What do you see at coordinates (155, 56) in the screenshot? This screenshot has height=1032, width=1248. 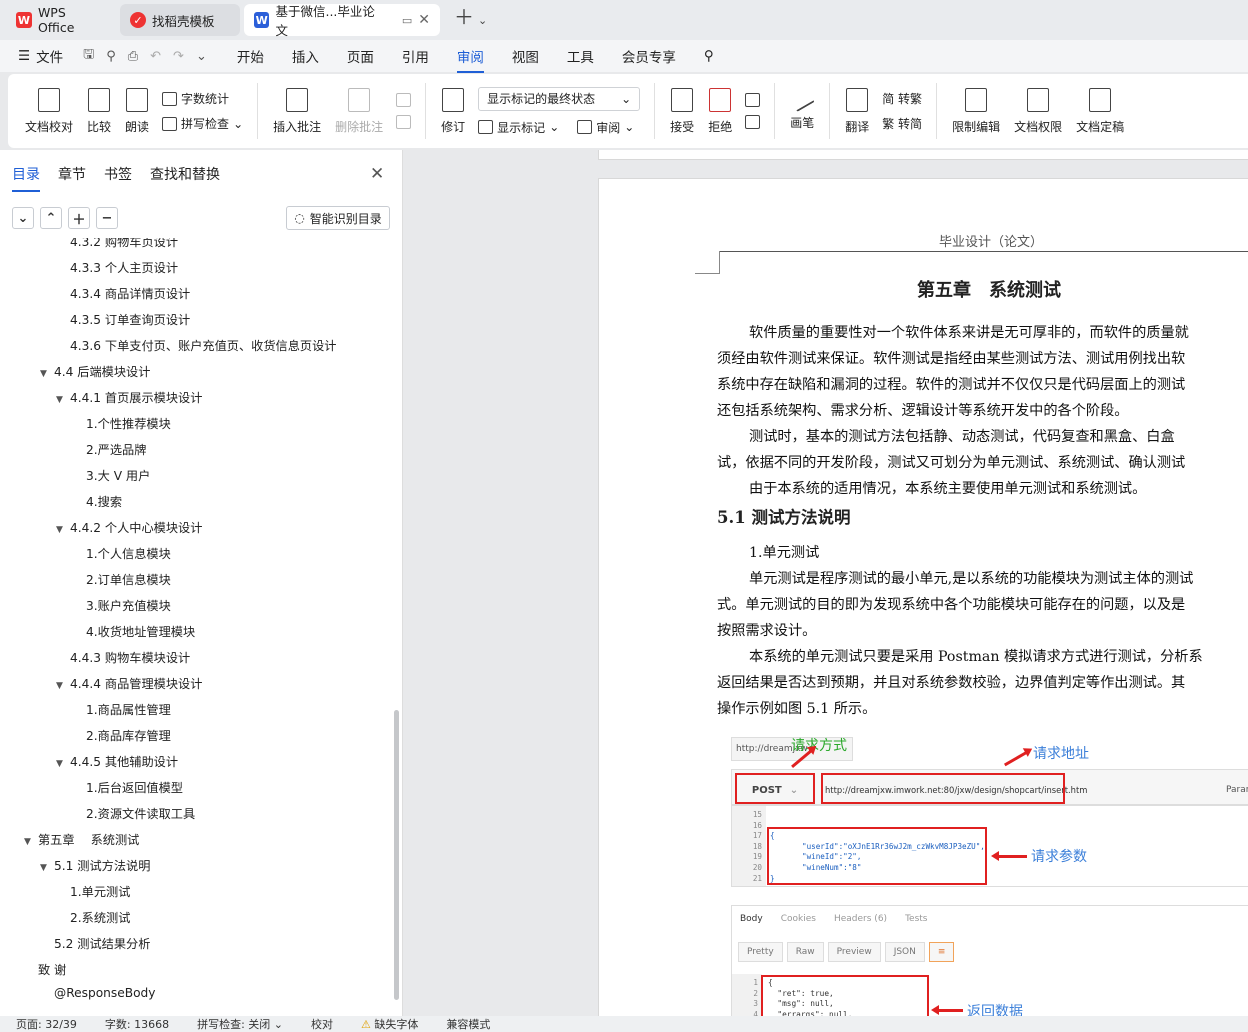 I see `undo-icon: ↶` at bounding box center [155, 56].